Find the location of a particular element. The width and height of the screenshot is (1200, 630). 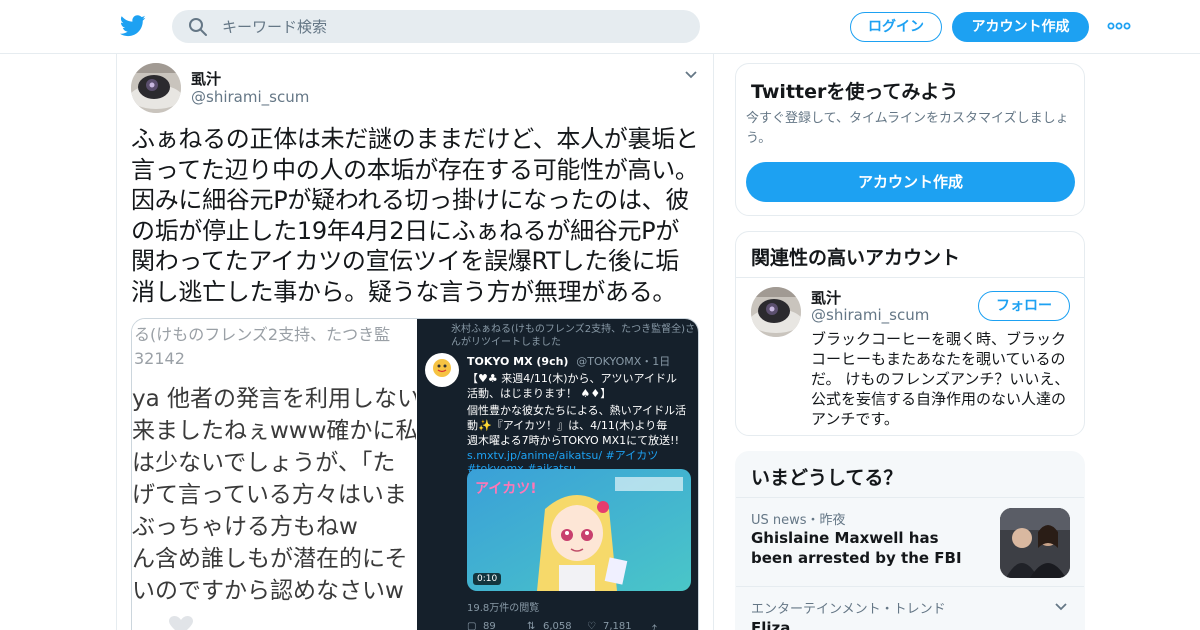

embedded-account-name: TOKYO MX (9ch) @TOKYOMX・1日 is located at coordinates (568, 361).